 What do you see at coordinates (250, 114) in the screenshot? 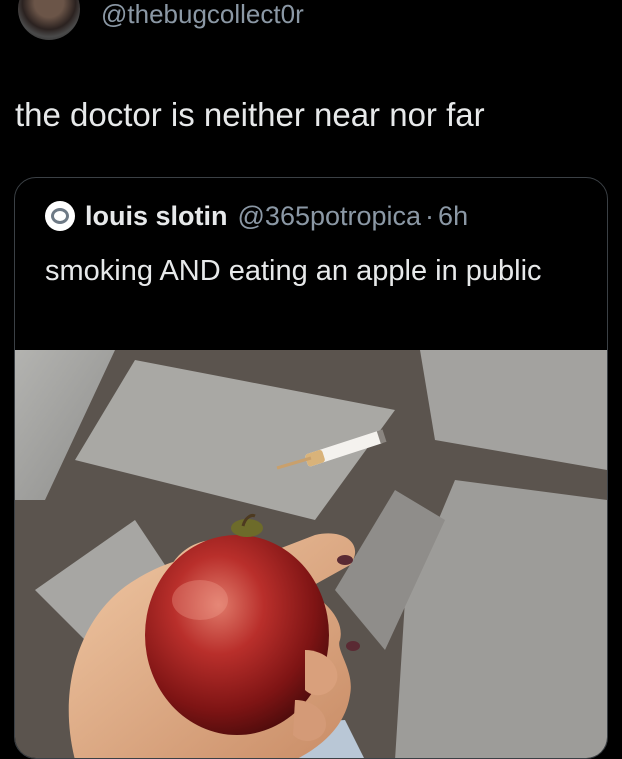
I see `tweet-text: the doctor is neither near nor far` at bounding box center [250, 114].